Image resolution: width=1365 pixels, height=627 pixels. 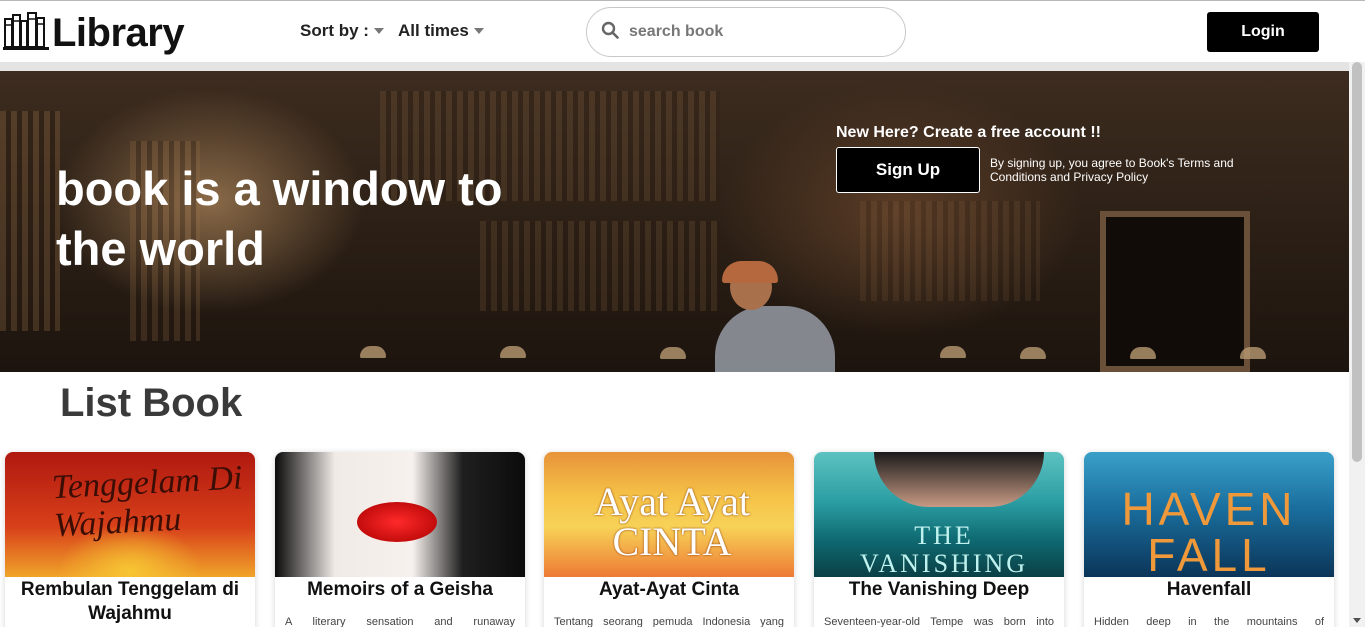 I want to click on page-scrollbar, so click(x=1357, y=344).